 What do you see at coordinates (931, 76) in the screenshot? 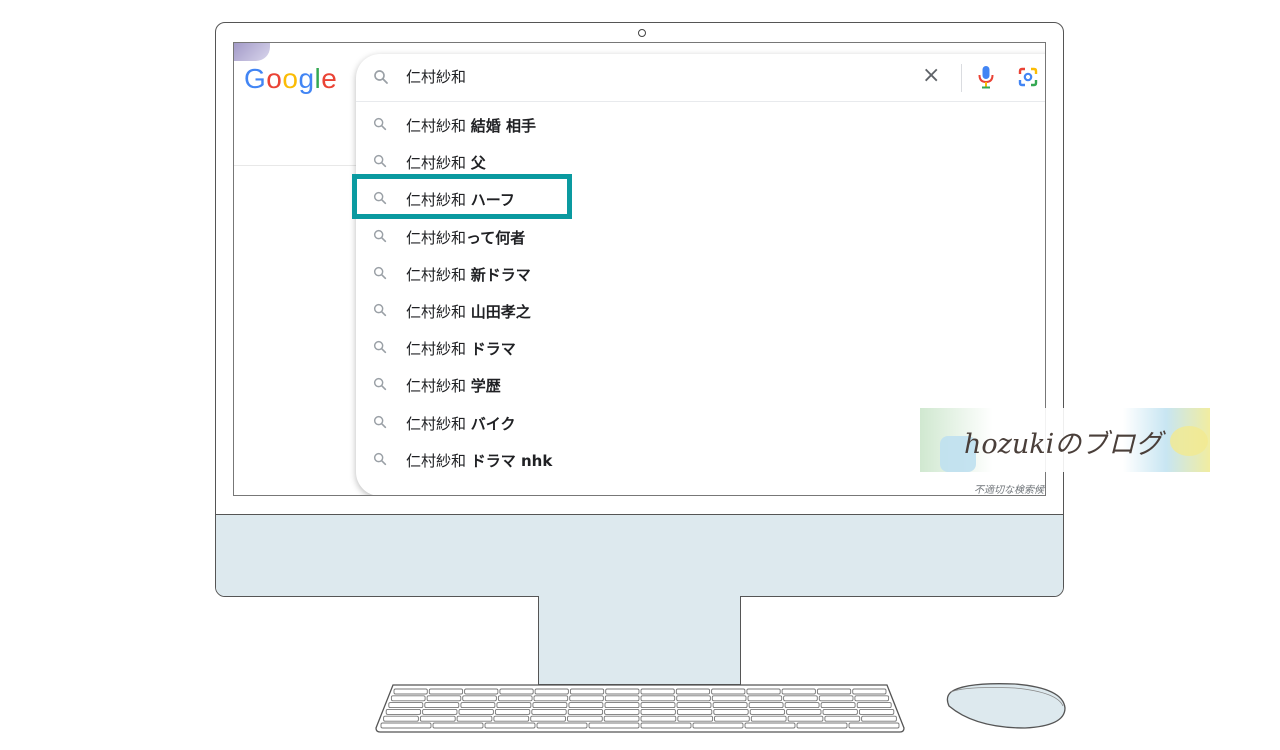
I see `close-icon: ×` at bounding box center [931, 76].